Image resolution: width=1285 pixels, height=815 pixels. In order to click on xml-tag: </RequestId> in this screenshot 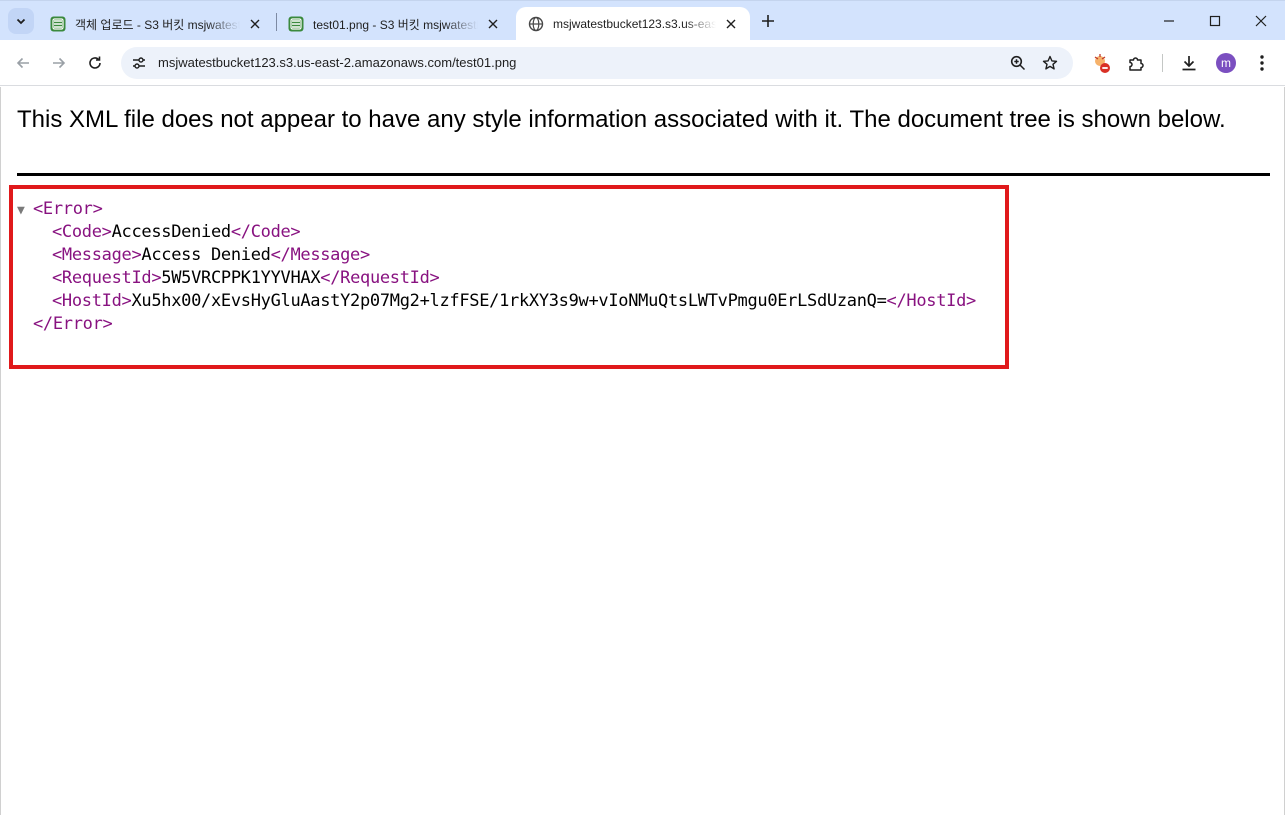, I will do `click(380, 278)`.